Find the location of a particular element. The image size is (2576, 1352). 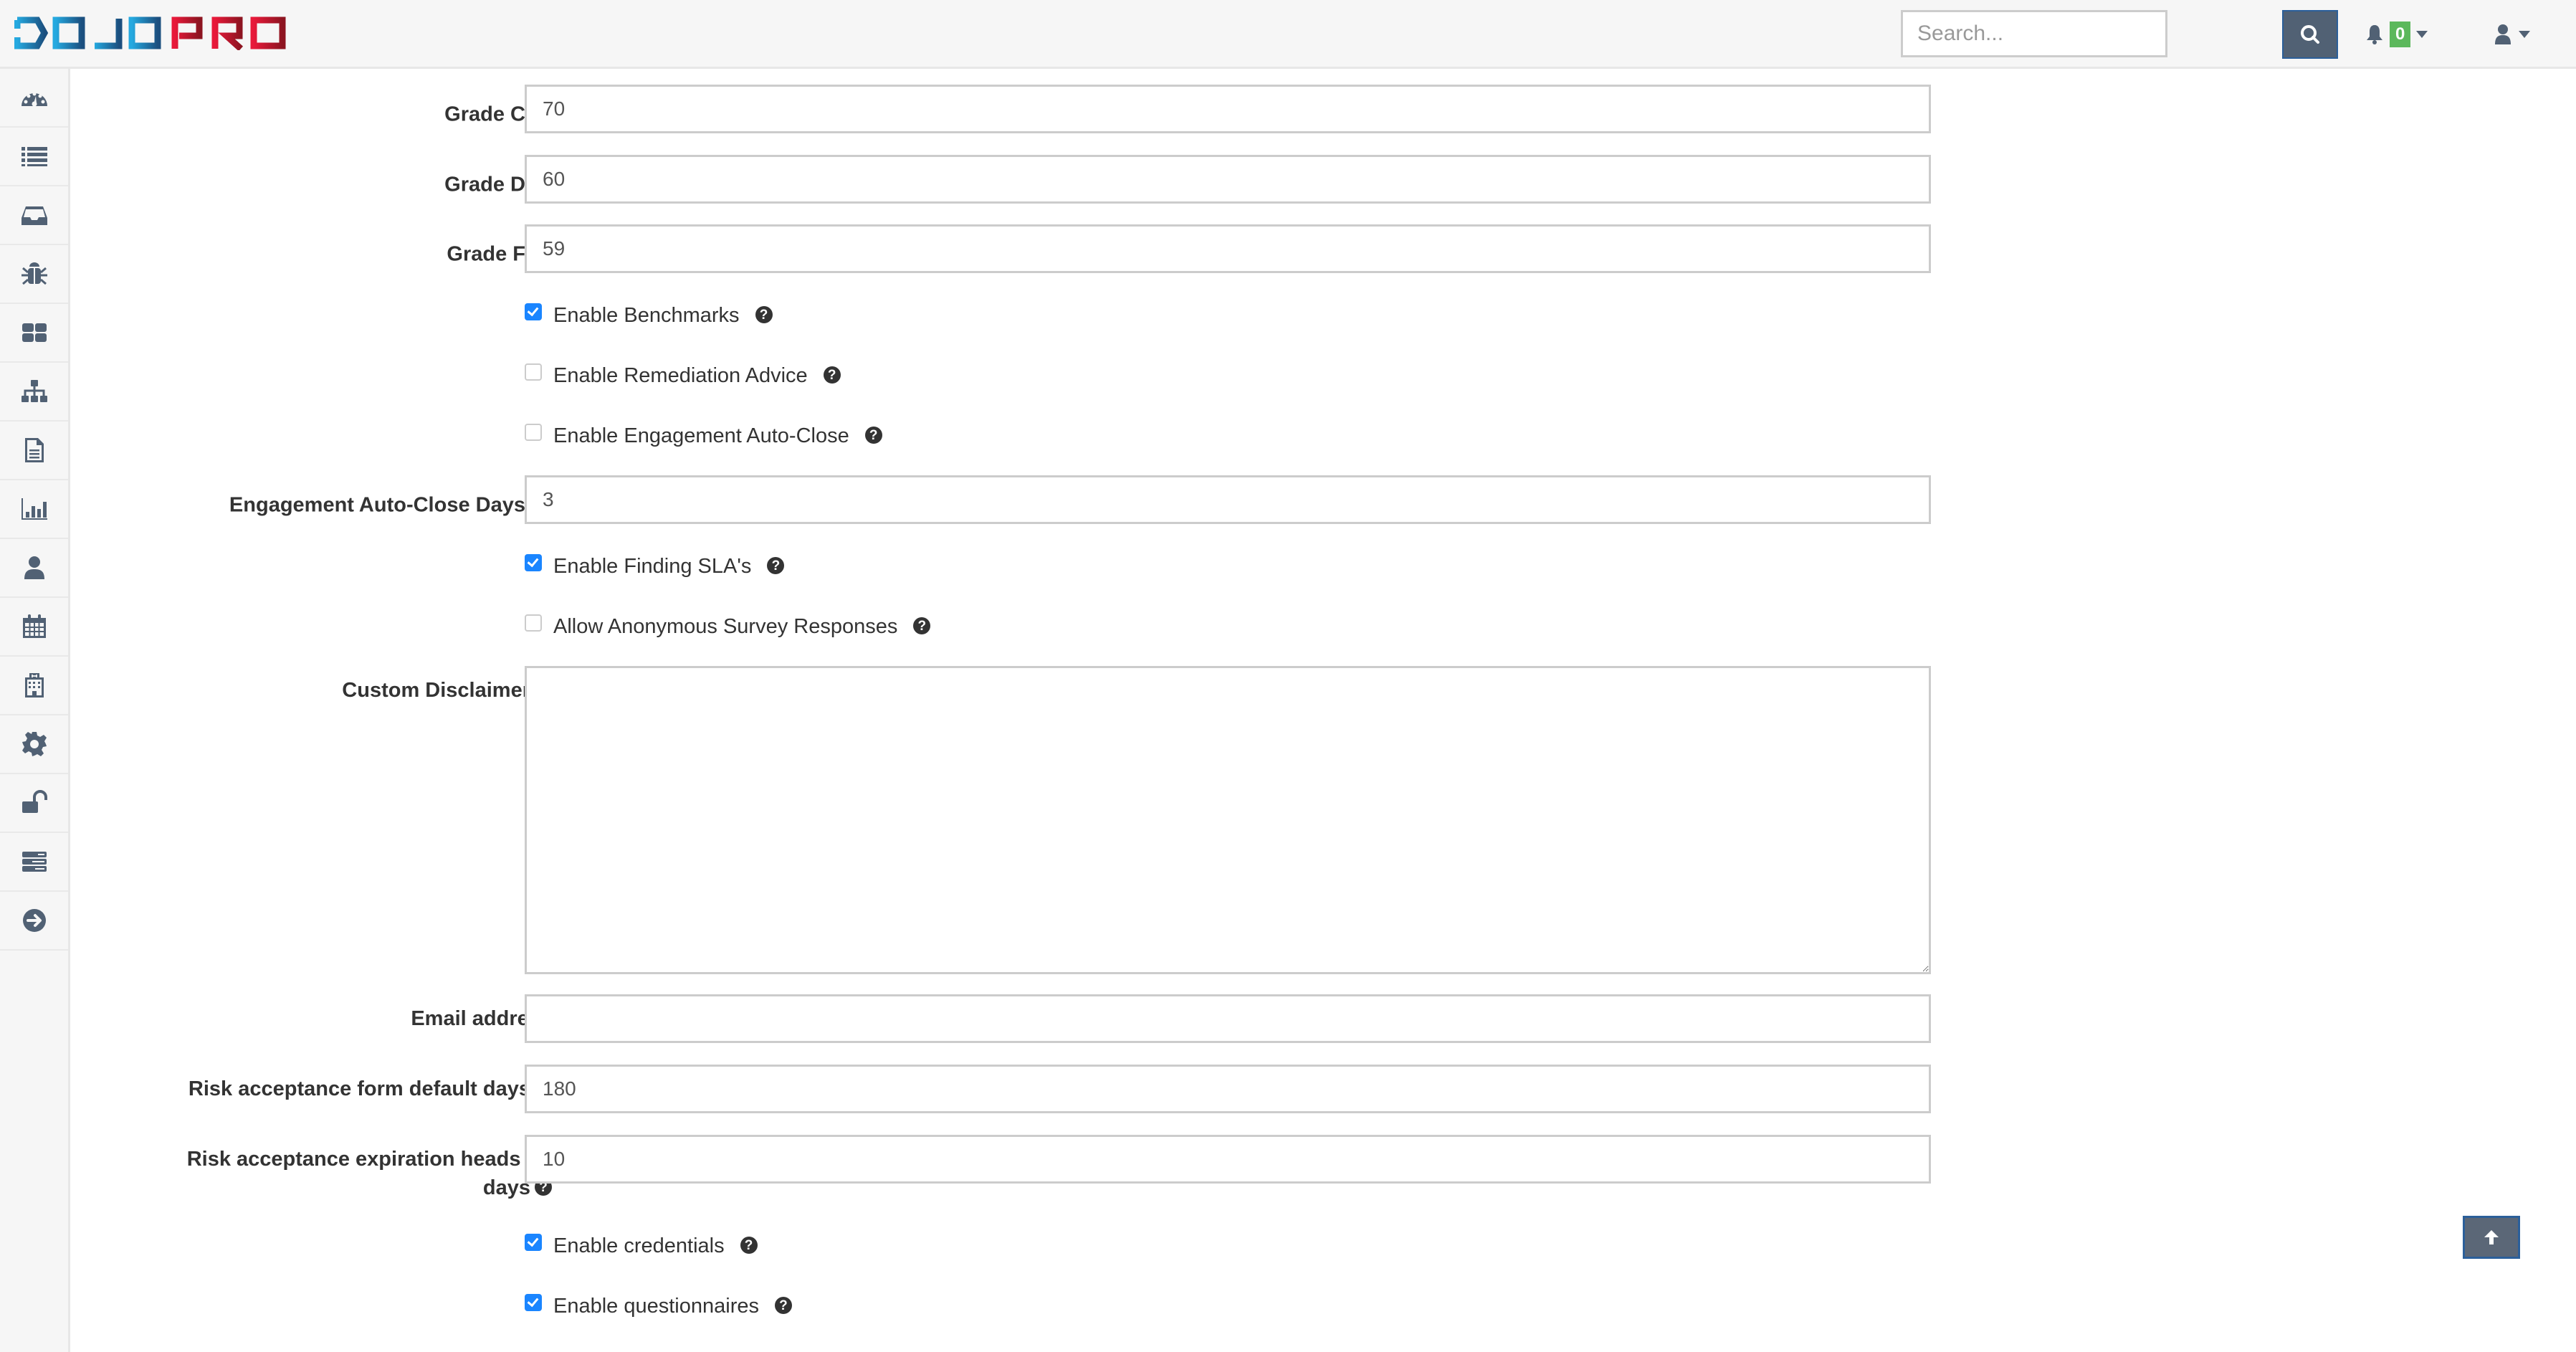

enable-questionnaires-checkbox: Enable questionnaires? is located at coordinates (658, 1305).